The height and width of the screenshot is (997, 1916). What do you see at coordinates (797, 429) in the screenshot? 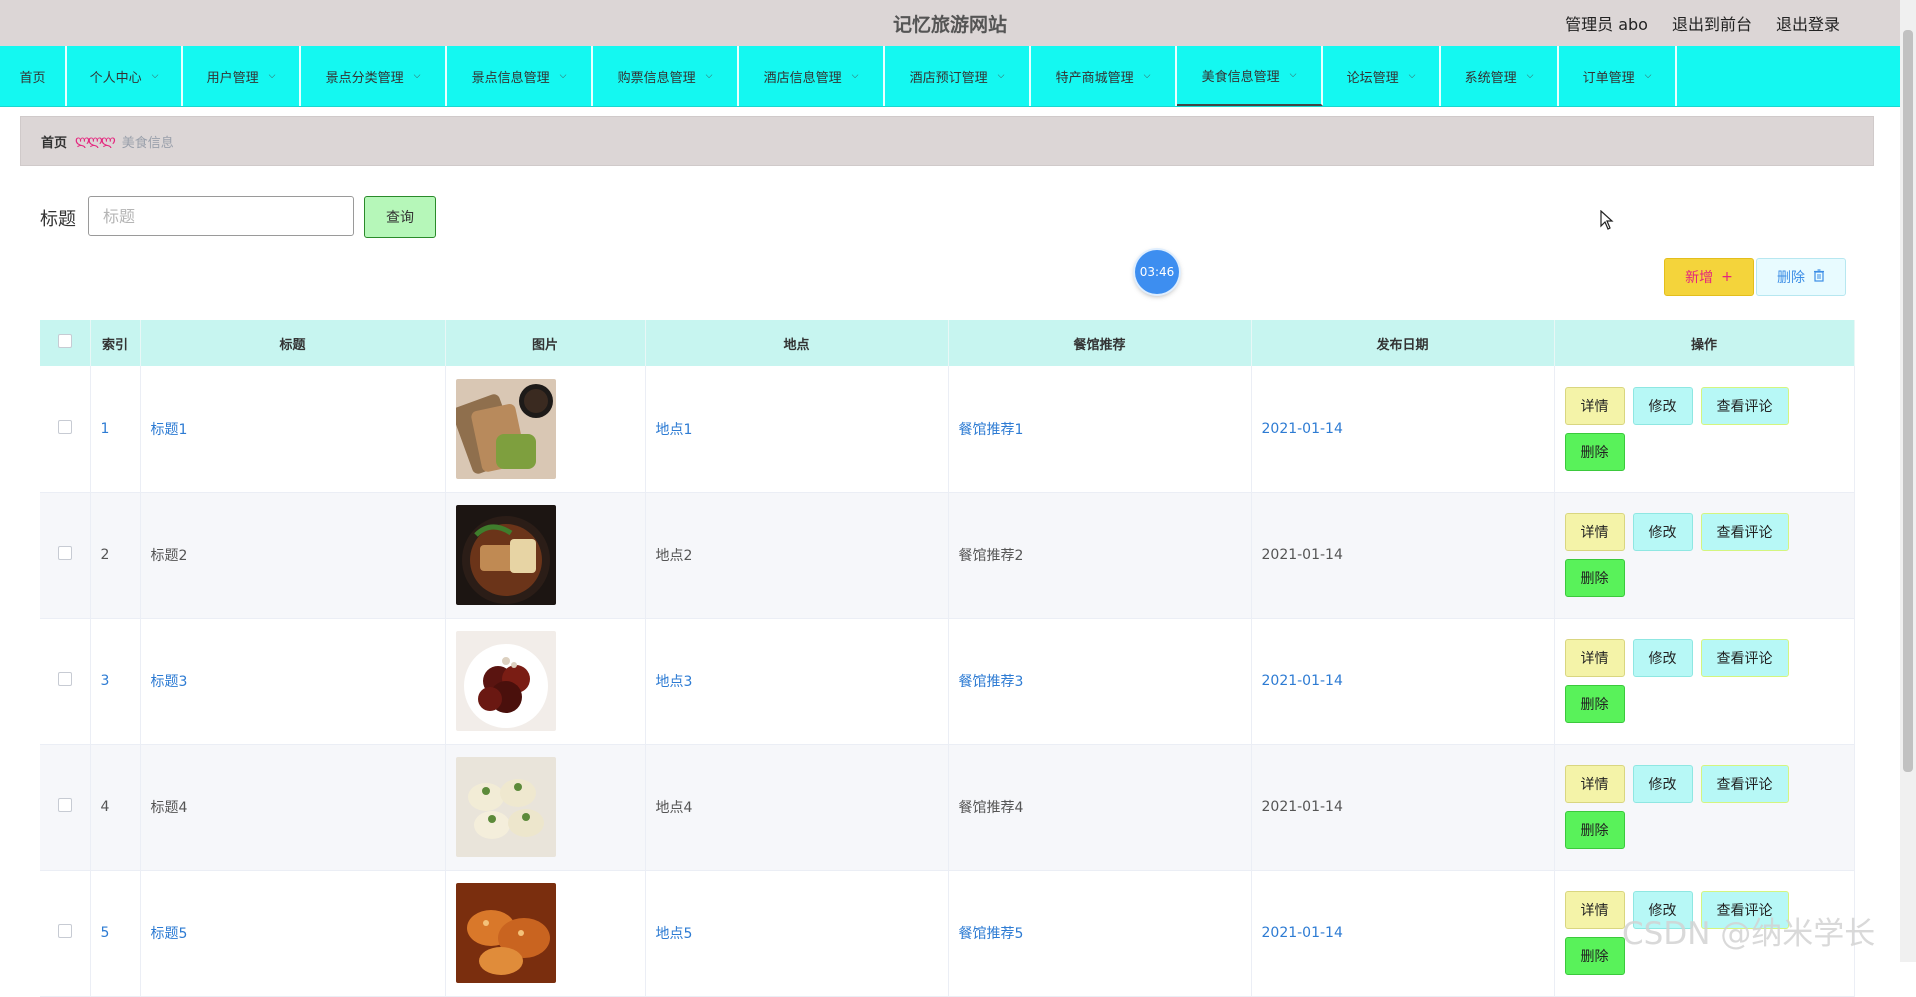
I see `cell-place: 地点1` at bounding box center [797, 429].